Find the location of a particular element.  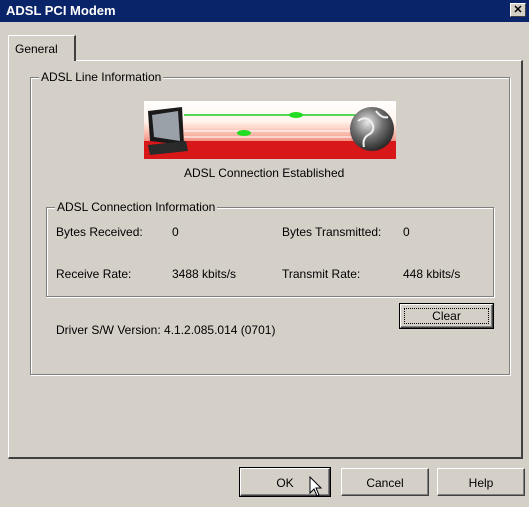

close-button: ✕ is located at coordinates (518, 10).